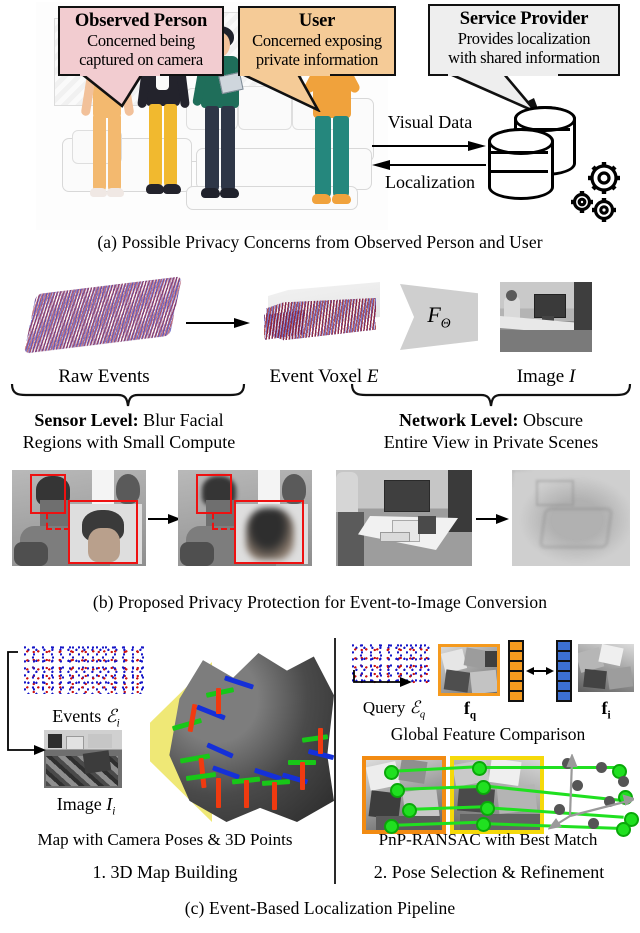  What do you see at coordinates (488, 839) in the screenshot?
I see `pnp-ransac-caption: PnP-RANSAC with Best Match` at bounding box center [488, 839].